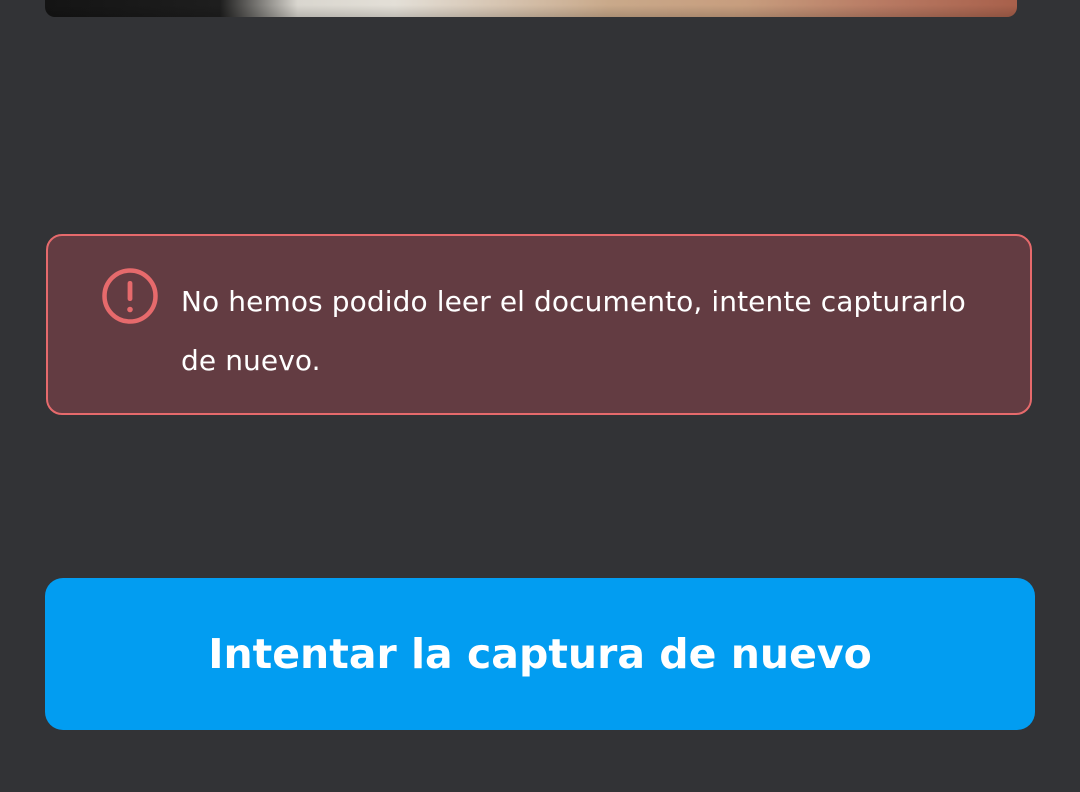 The image size is (1080, 792). What do you see at coordinates (130, 296) in the screenshot?
I see `exclamation-circle-icon` at bounding box center [130, 296].